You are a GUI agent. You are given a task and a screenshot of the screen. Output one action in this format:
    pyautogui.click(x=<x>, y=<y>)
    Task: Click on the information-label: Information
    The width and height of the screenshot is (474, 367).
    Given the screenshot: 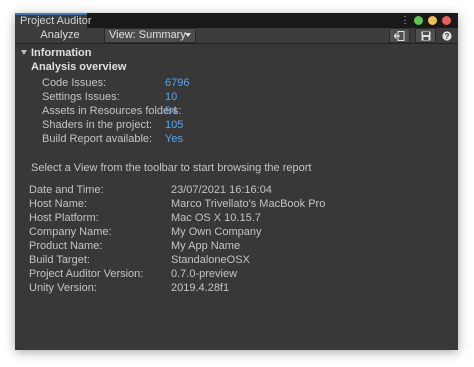 What is the action you would take?
    pyautogui.click(x=61, y=53)
    